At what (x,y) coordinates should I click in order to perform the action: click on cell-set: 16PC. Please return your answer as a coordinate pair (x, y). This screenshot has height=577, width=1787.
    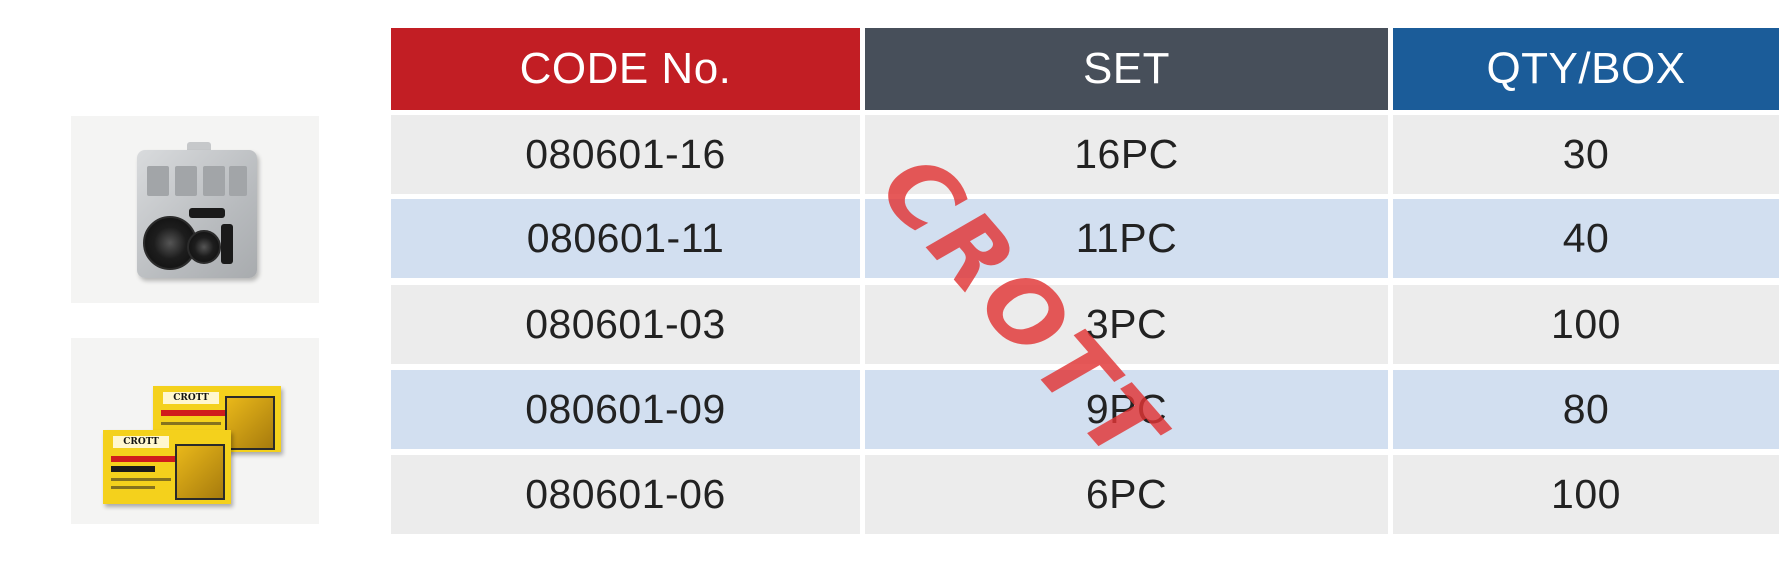
    Looking at the image, I should click on (1126, 154).